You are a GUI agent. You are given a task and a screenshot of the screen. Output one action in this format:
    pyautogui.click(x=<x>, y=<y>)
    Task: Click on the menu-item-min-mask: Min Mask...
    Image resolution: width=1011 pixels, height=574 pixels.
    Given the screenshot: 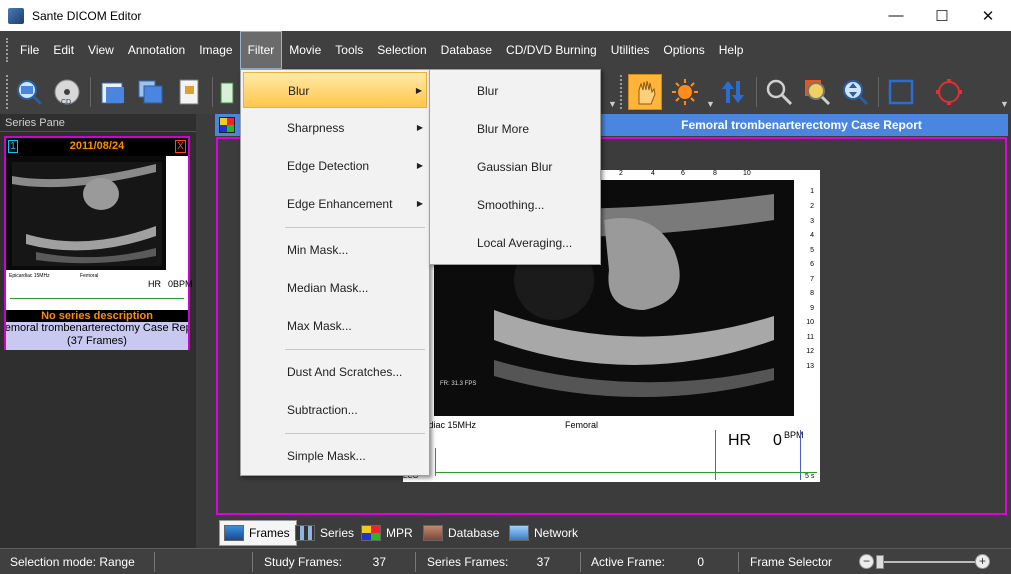 What is the action you would take?
    pyautogui.click(x=335, y=250)
    